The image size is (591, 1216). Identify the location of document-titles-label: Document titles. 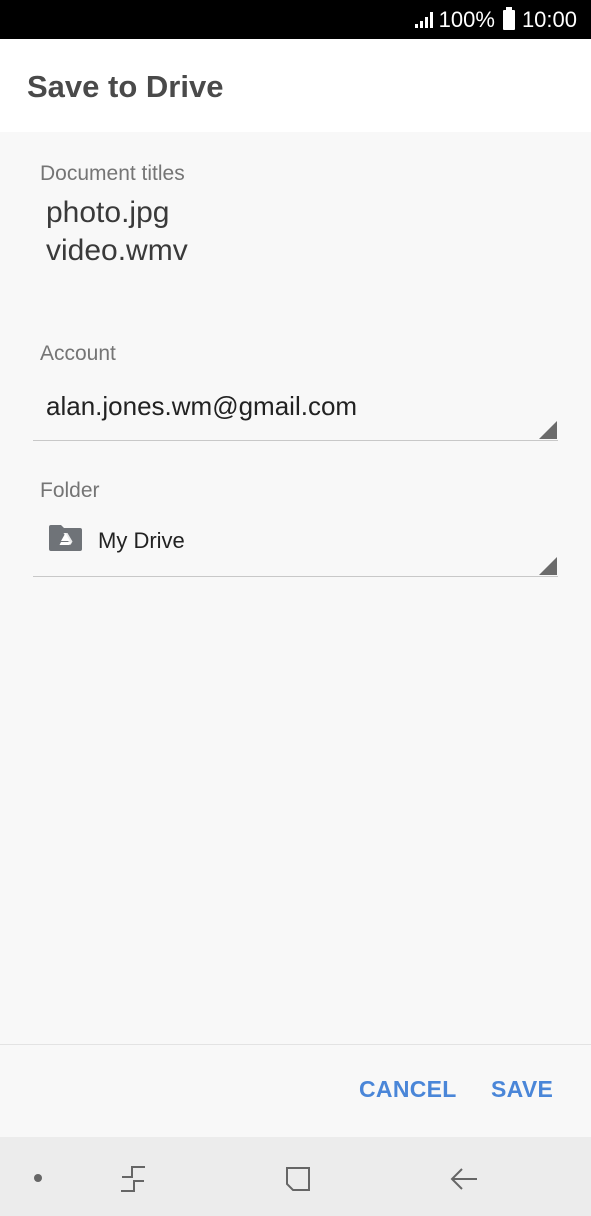
(112, 173).